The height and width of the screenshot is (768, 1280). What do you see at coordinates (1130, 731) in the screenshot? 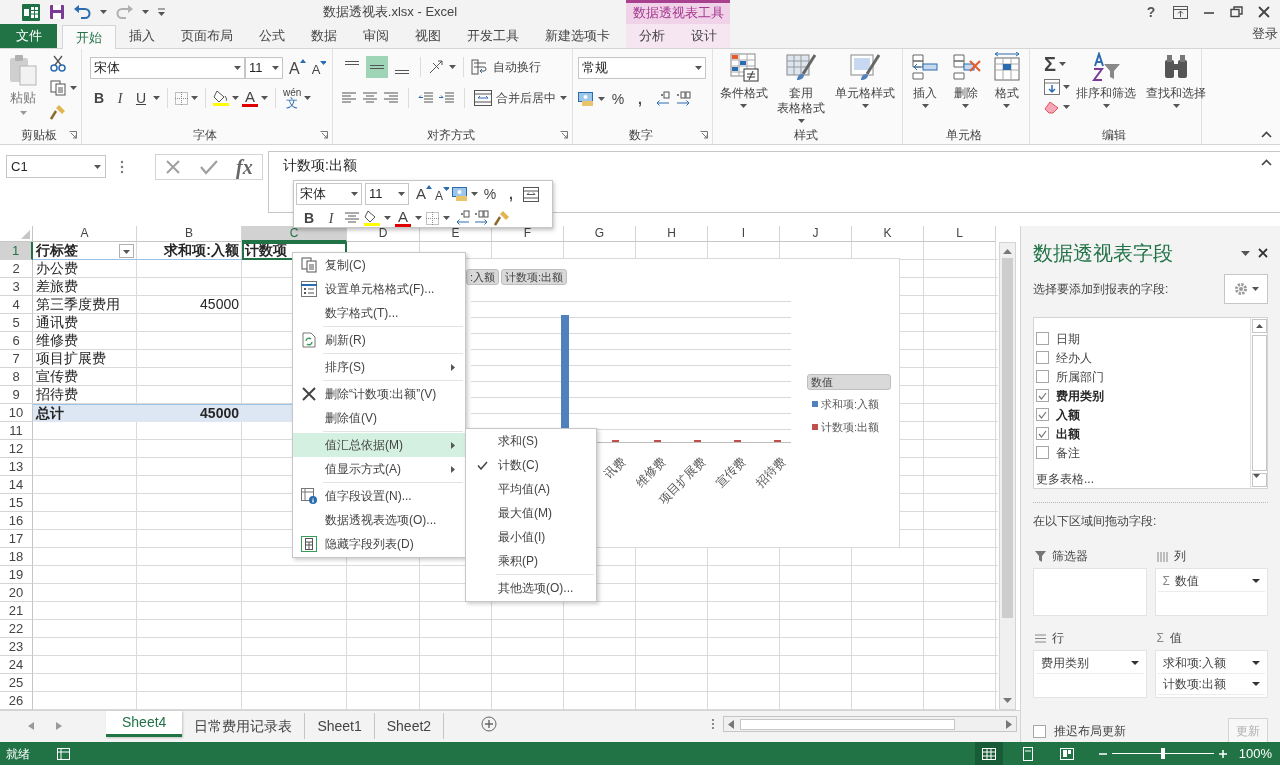
I see `defer-checkbox: 推迟布局更新` at bounding box center [1130, 731].